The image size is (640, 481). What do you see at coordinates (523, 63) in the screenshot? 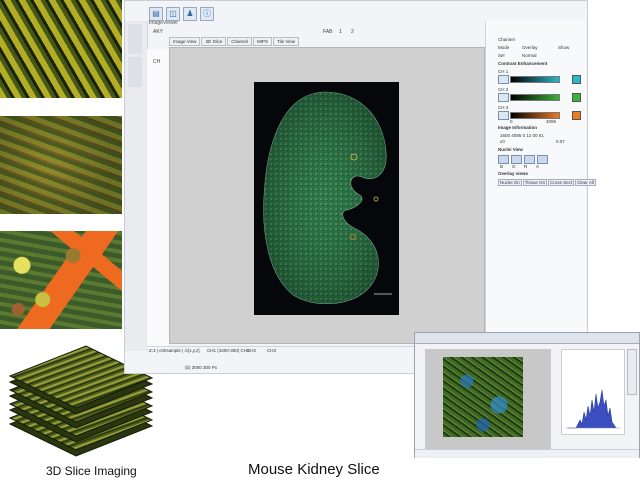
I see `contrast-title: Contrast Enhancement` at bounding box center [523, 63].